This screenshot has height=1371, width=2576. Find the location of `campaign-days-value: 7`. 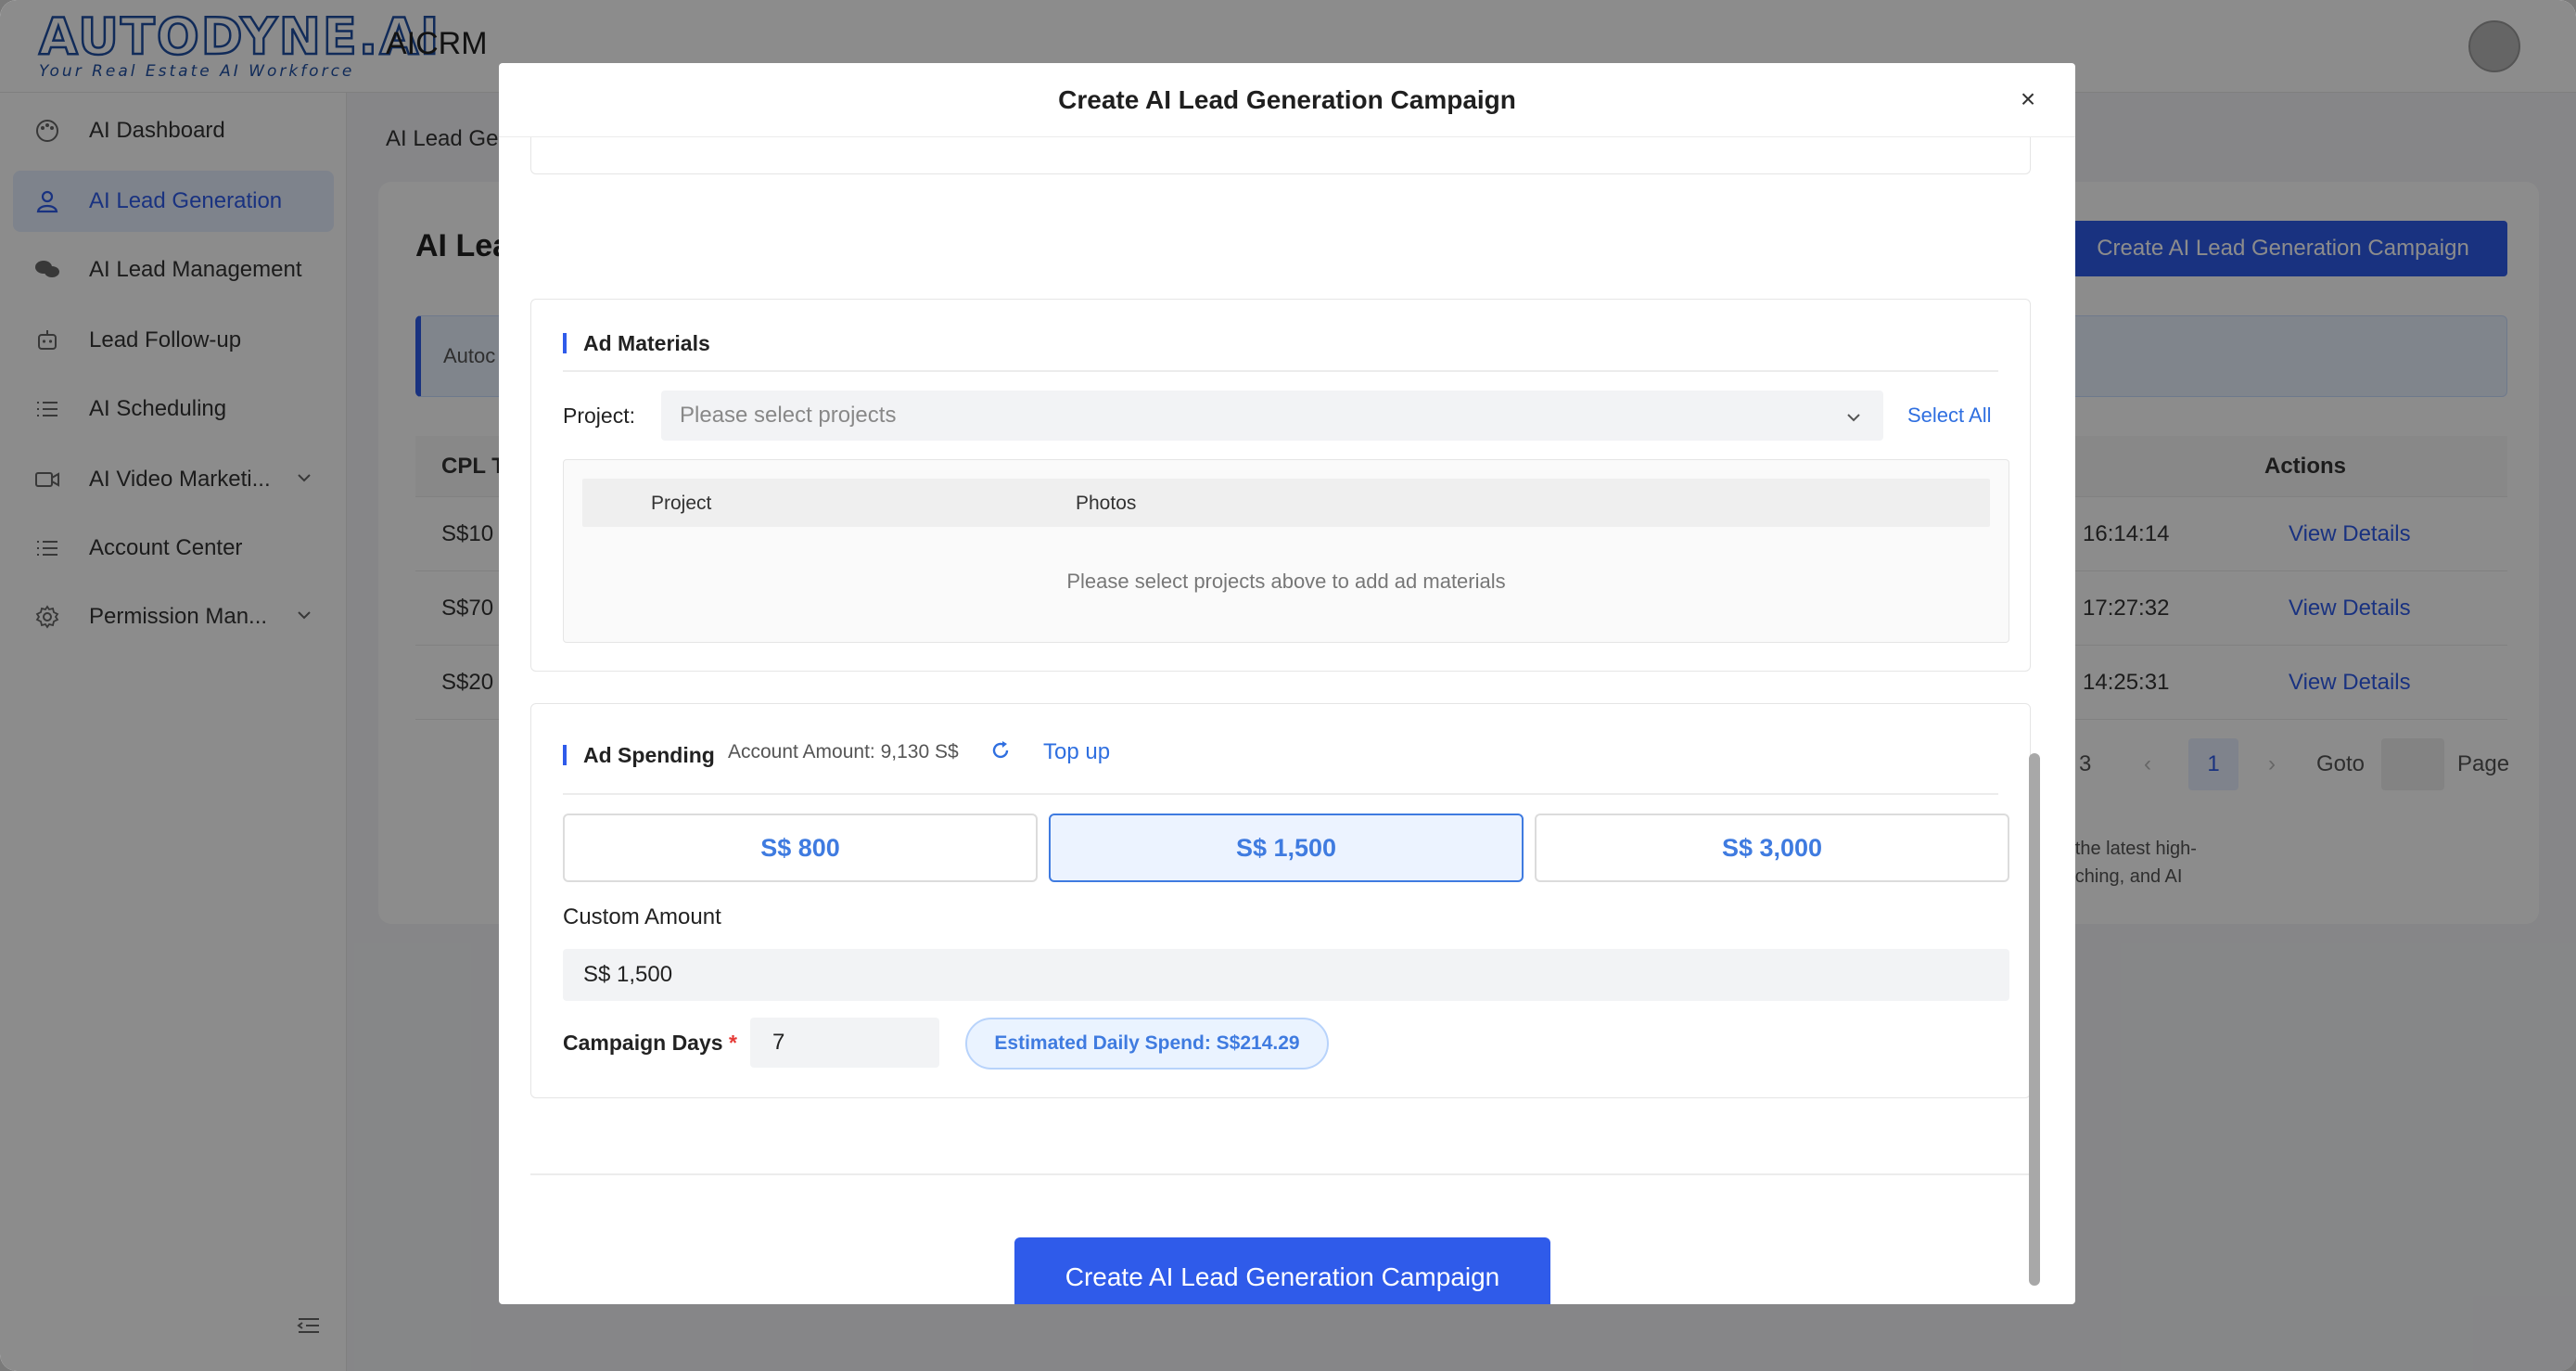

campaign-days-value: 7 is located at coordinates (779, 1043).